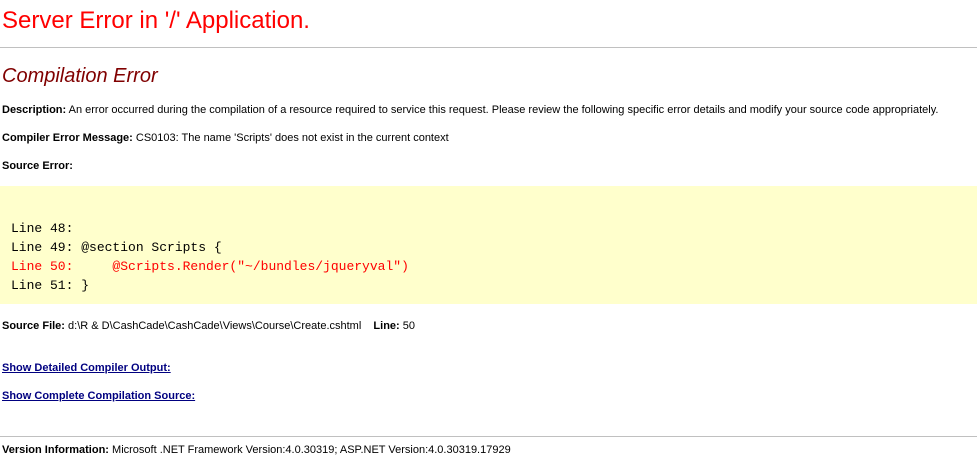 This screenshot has height=472, width=977. I want to click on source-file-label: Source File:, so click(33, 326).